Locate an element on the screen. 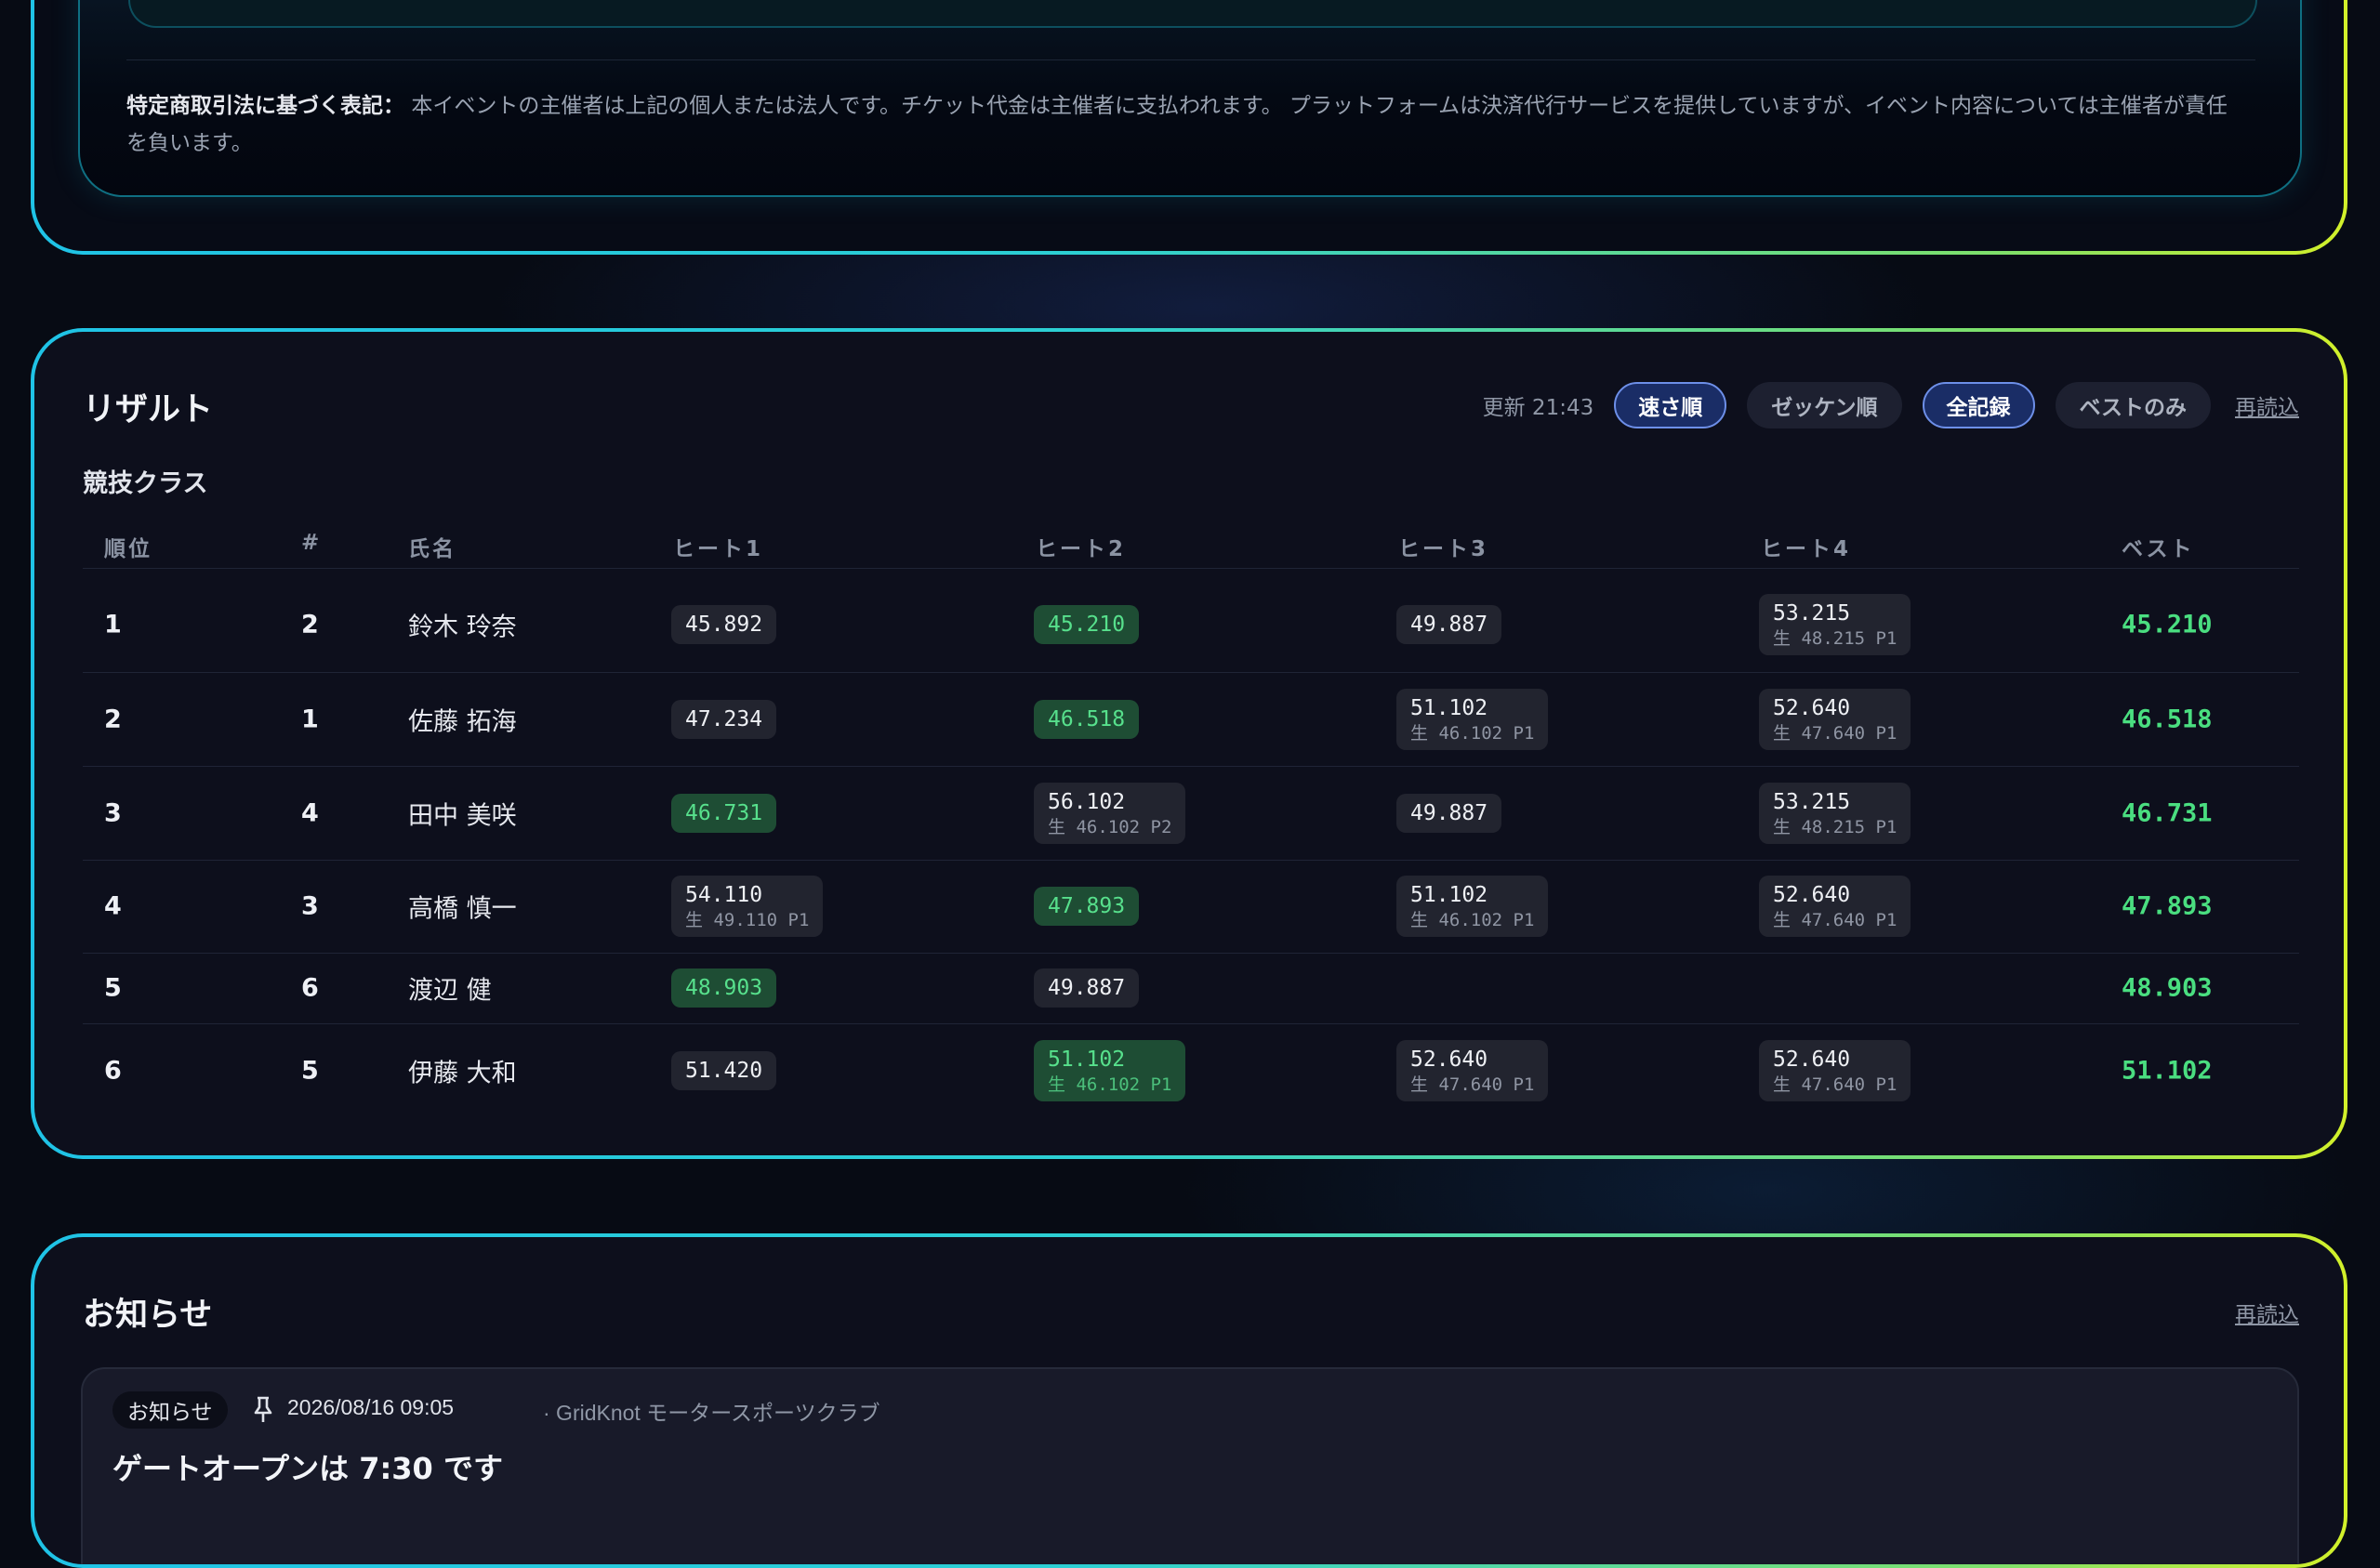 The height and width of the screenshot is (1568, 2380). heat-time: 46.518 is located at coordinates (1087, 718).